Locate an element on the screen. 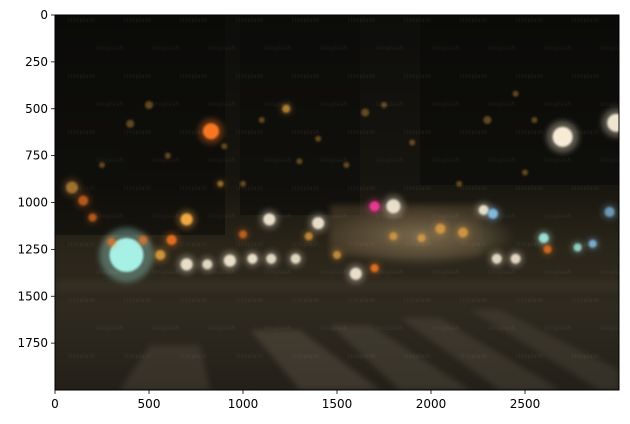 This screenshot has height=424, width=630. y-axis: 0 250 500 750 1000 1250 1500 1750 is located at coordinates (36, 179).